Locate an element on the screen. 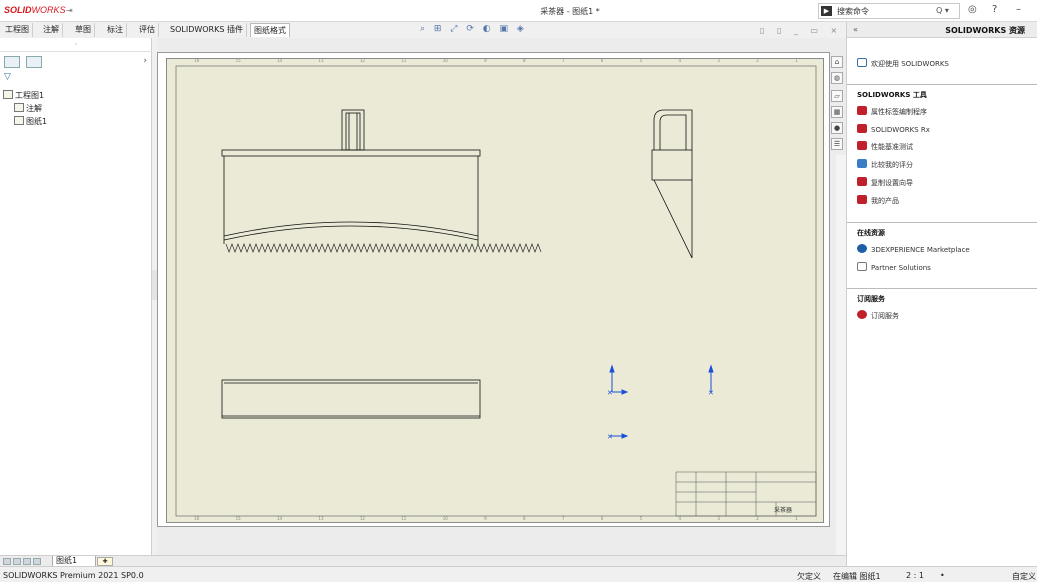 This screenshot has width=1037, height=582. subscription-icon is located at coordinates (862, 314).